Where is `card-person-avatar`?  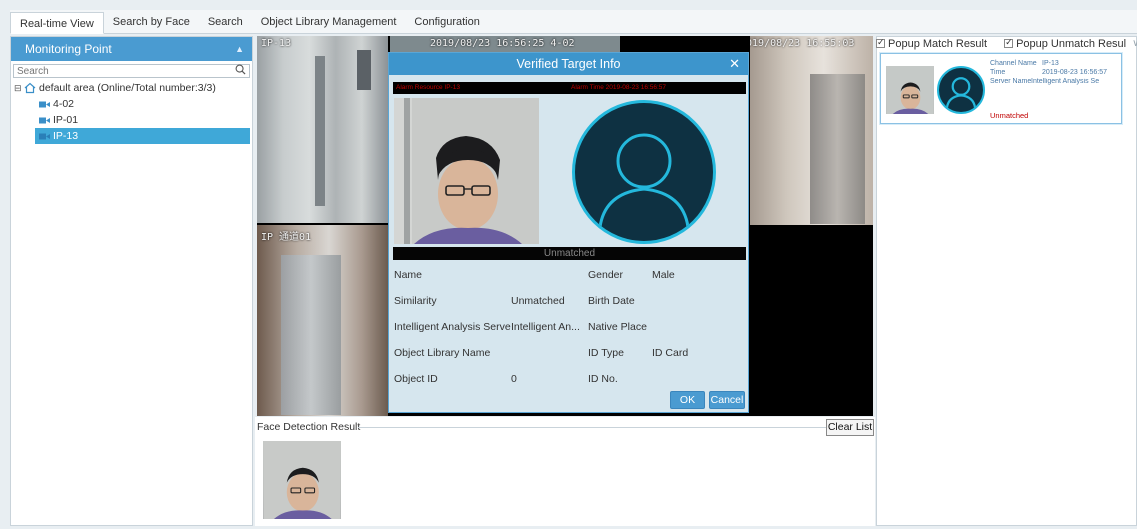 card-person-avatar is located at coordinates (961, 90).